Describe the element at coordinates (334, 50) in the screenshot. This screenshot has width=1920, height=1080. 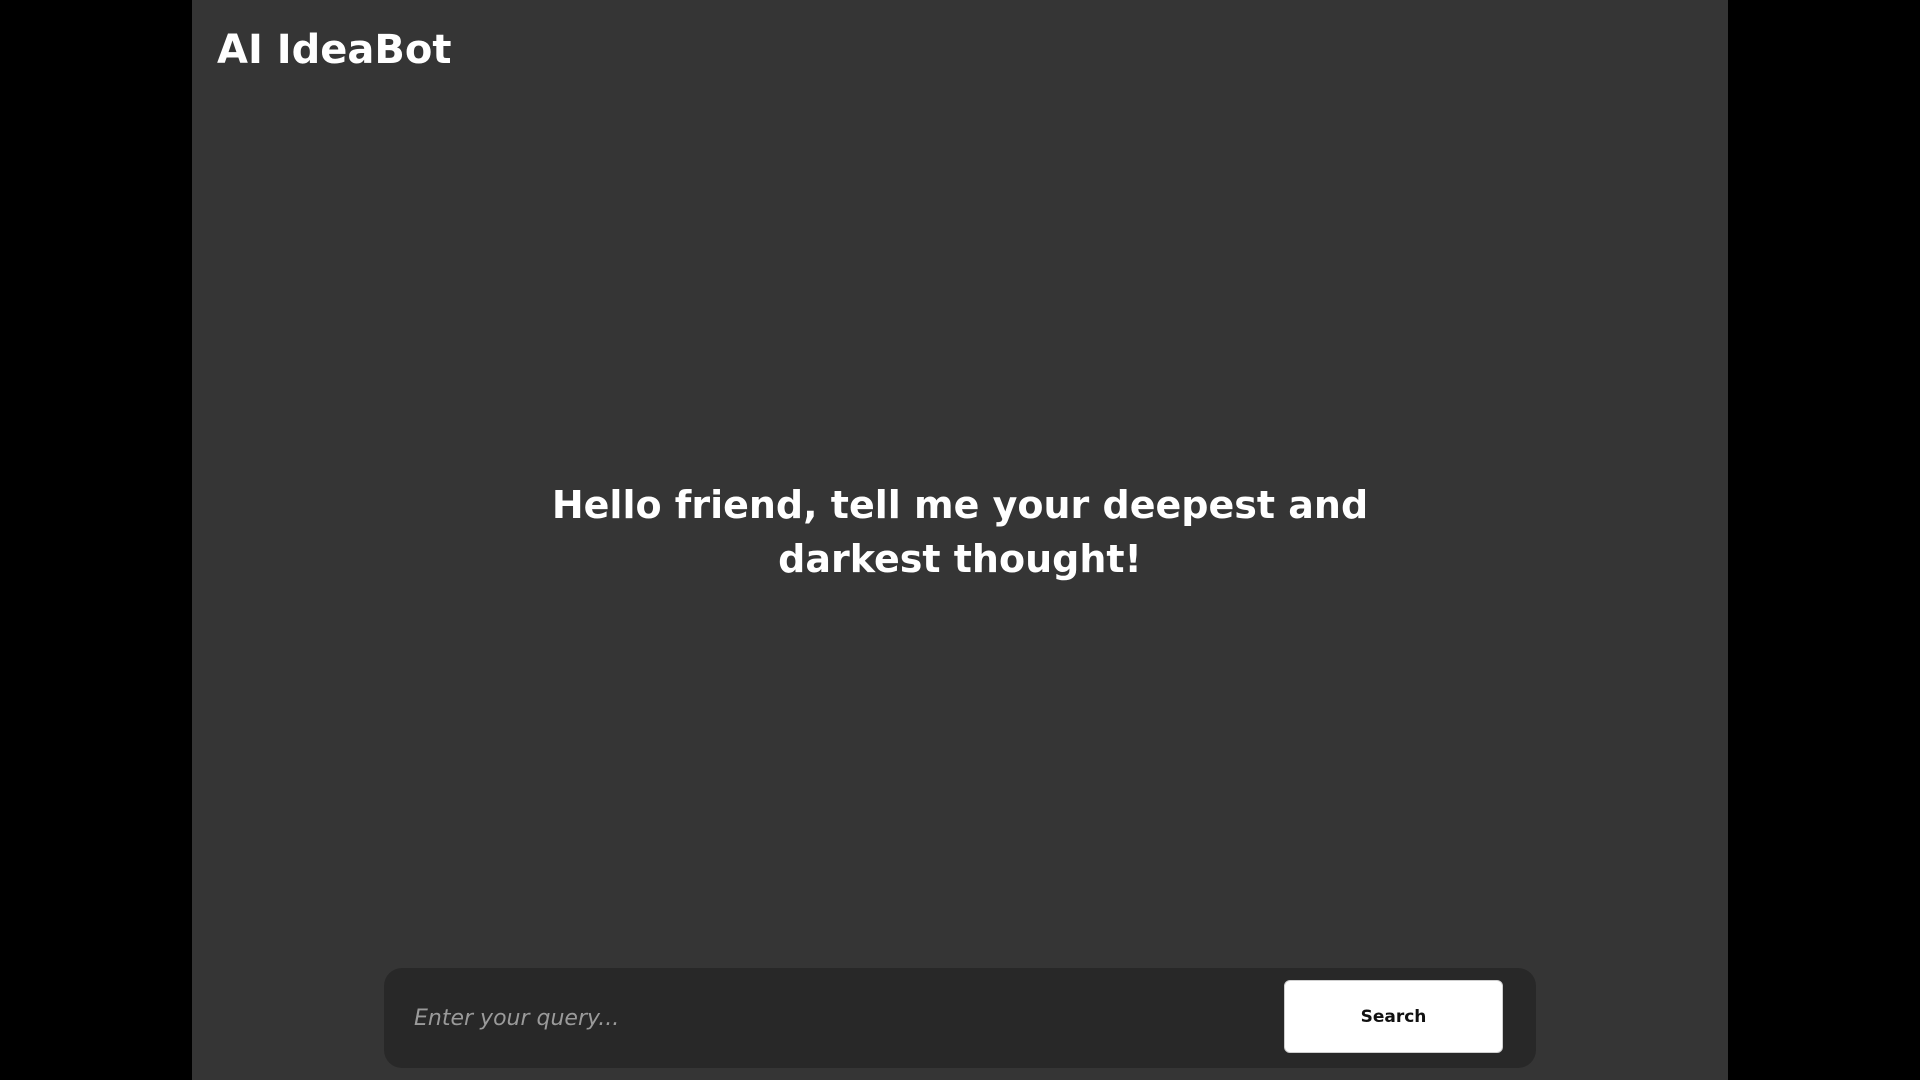
I see `app-title: AI IdeaBot` at that location.